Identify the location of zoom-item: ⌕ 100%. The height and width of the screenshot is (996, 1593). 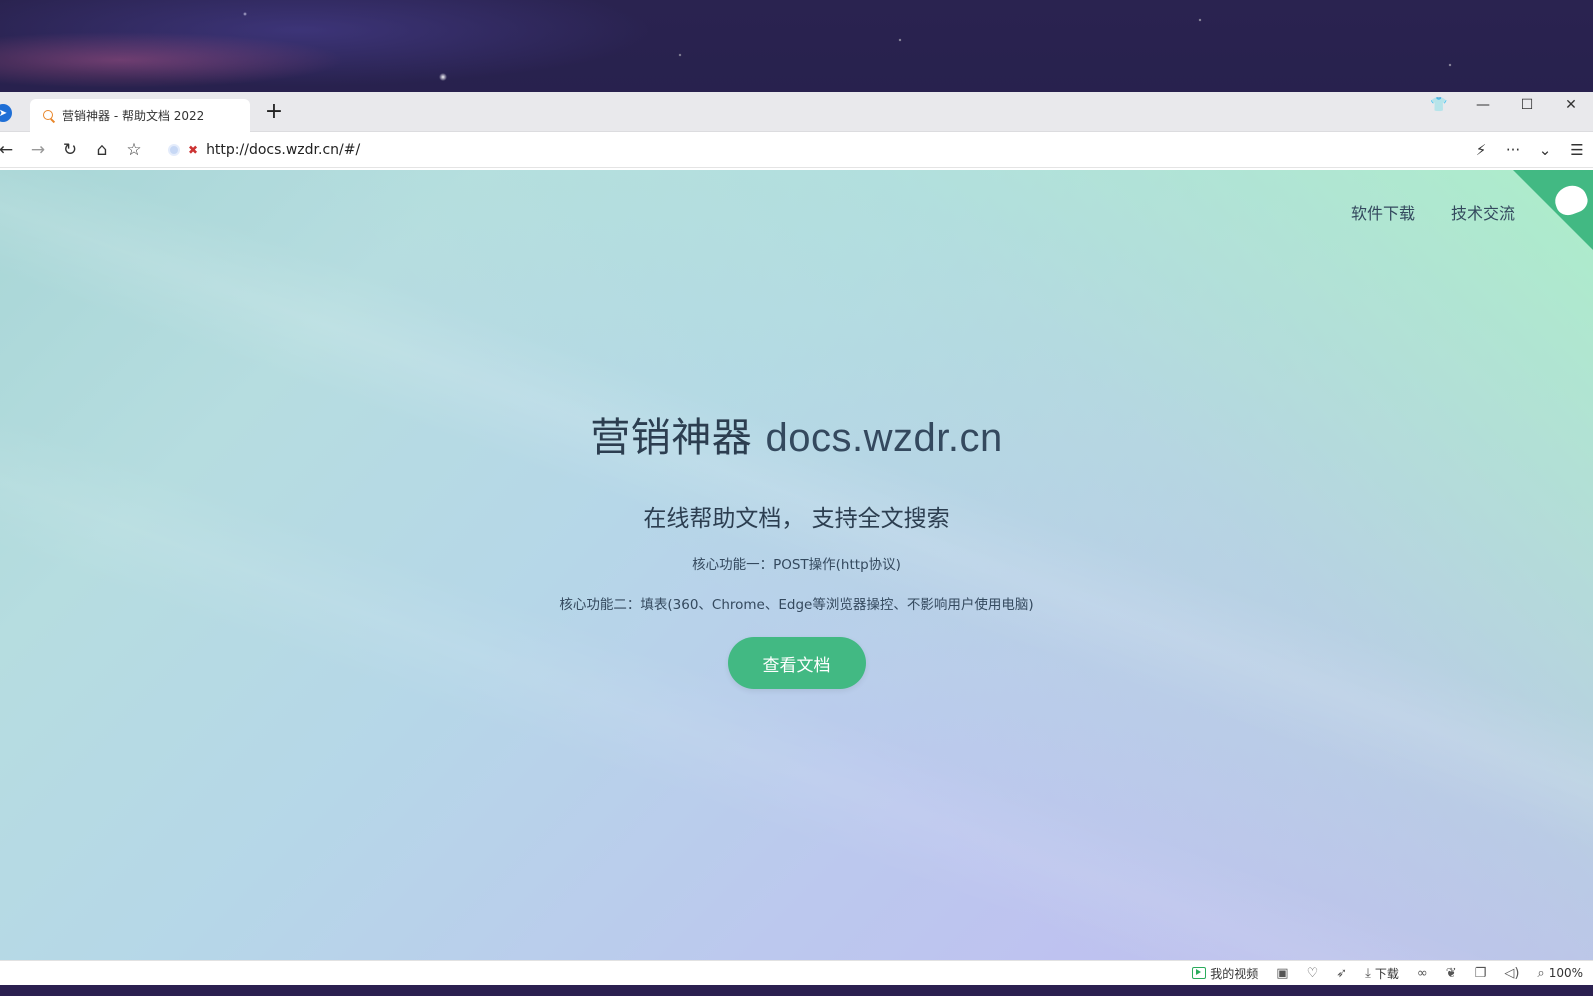
(1560, 973).